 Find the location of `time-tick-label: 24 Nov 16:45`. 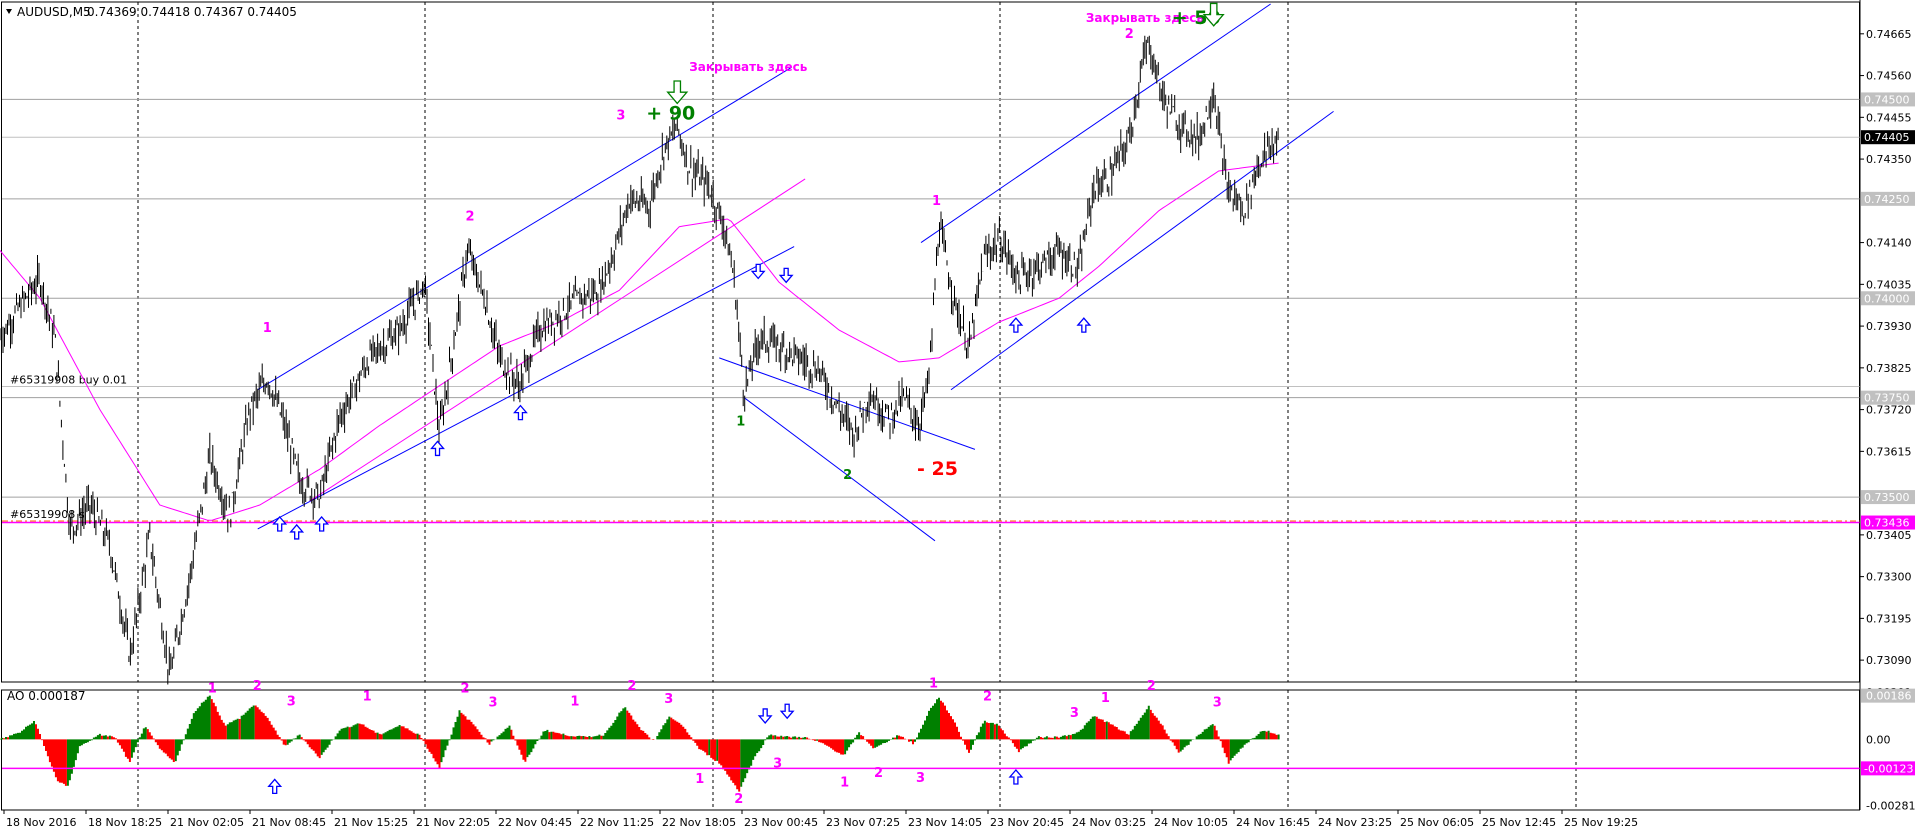

time-tick-label: 24 Nov 16:45 is located at coordinates (1273, 822).